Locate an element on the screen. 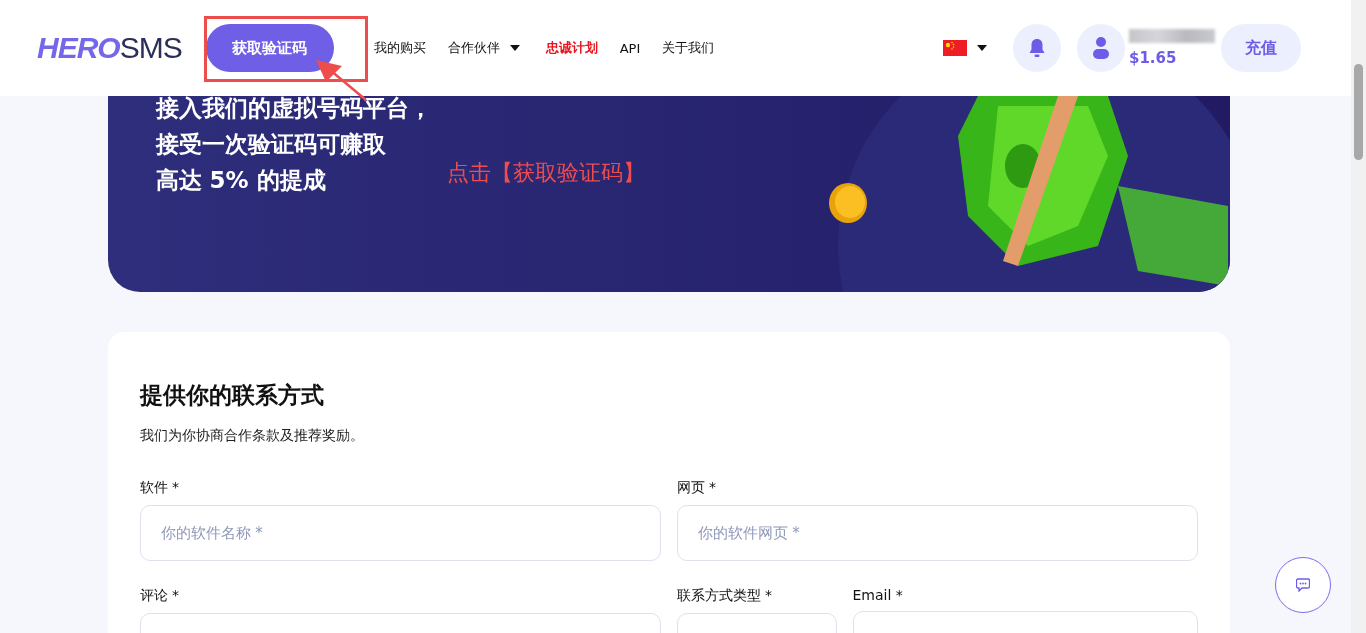 This screenshot has height=633, width=1366. form-description: 我们为你协商合作条款及推荐奖励。 is located at coordinates (252, 436).